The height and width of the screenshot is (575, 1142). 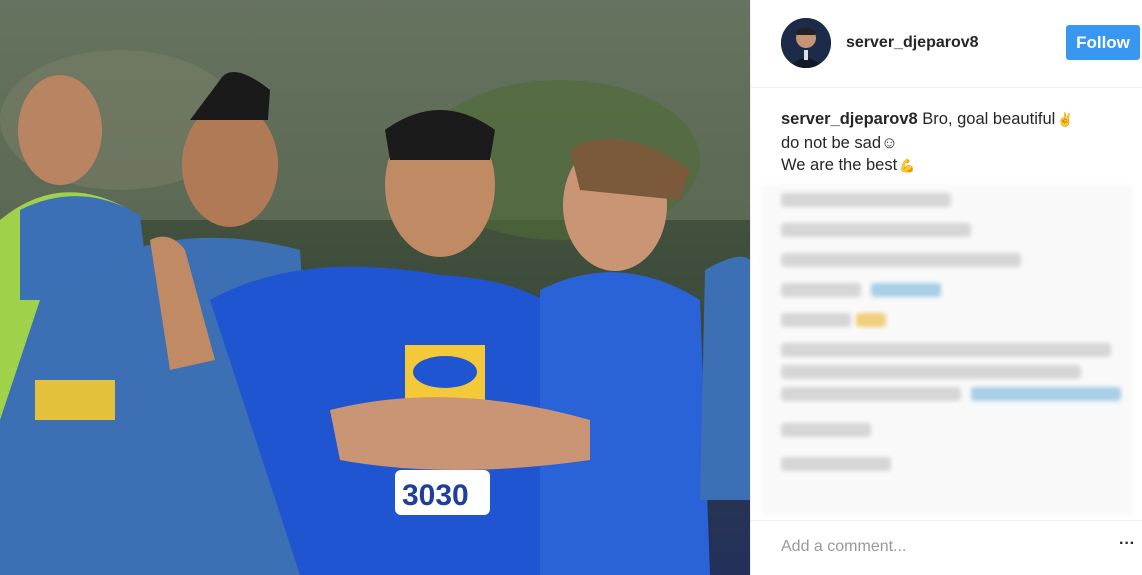 I want to click on caption-line-1: server_djeparov8 Bro, goal beautiful ✌, so click(x=956, y=120).